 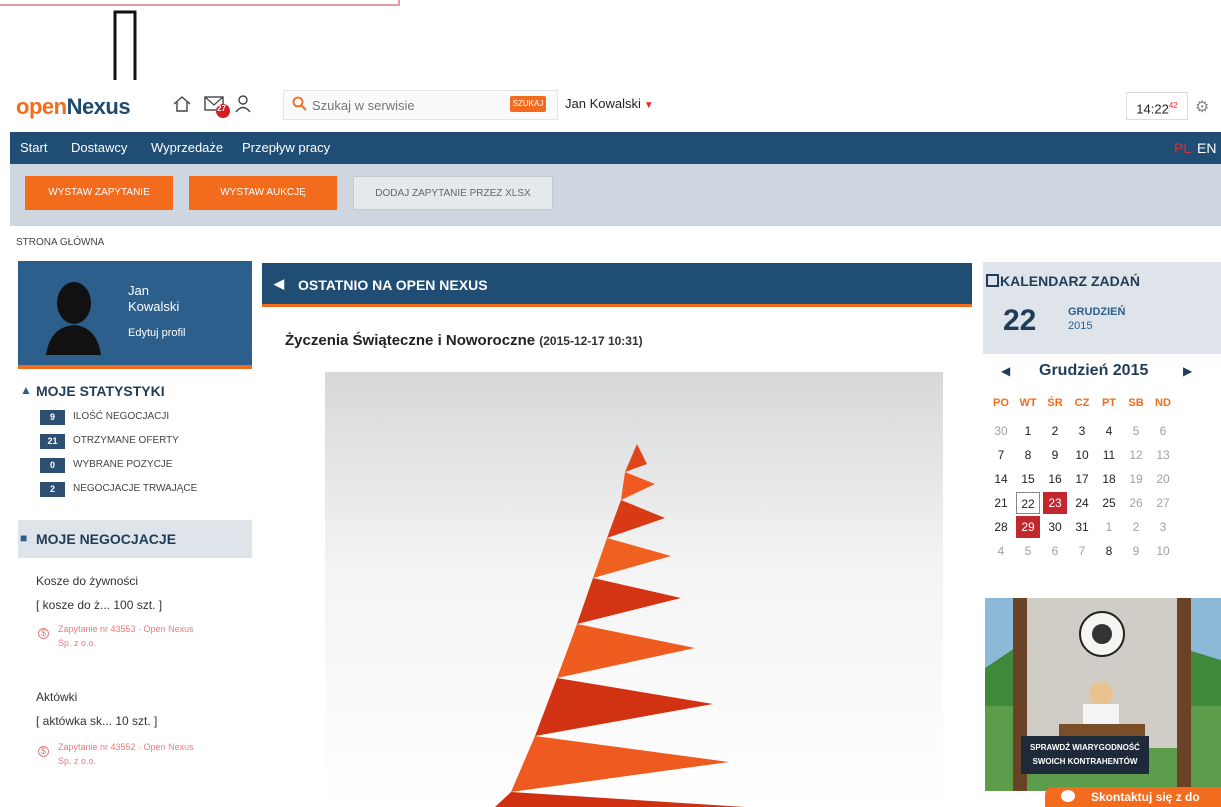 I want to click on calendar-day: 22, so click(x=1028, y=503).